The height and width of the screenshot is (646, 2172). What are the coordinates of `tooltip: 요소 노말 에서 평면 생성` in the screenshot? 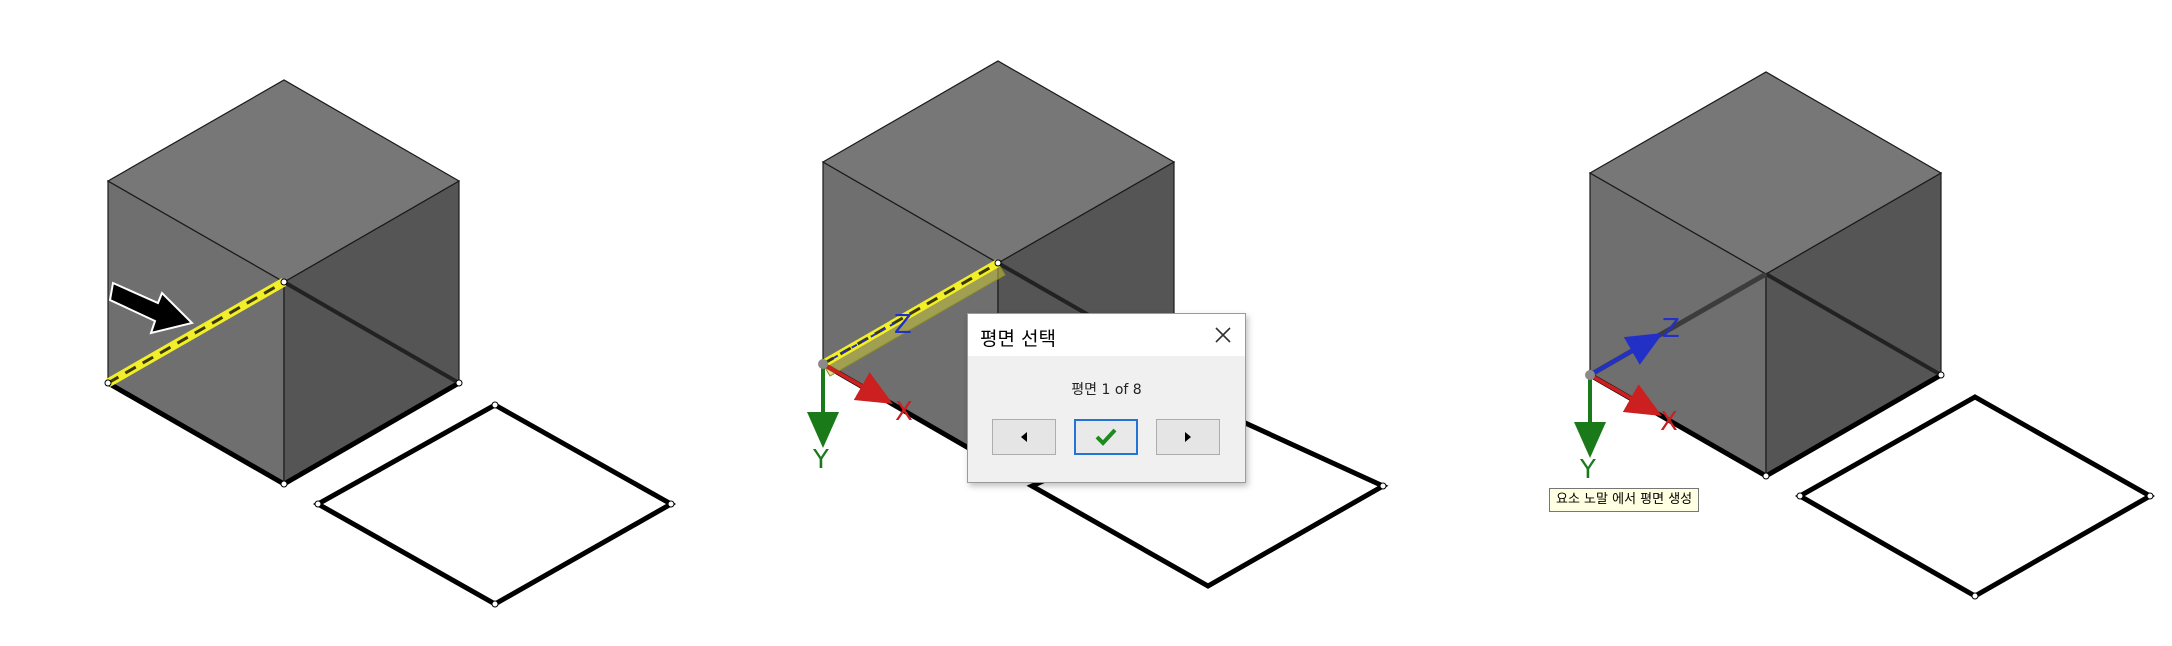 It's located at (1624, 500).